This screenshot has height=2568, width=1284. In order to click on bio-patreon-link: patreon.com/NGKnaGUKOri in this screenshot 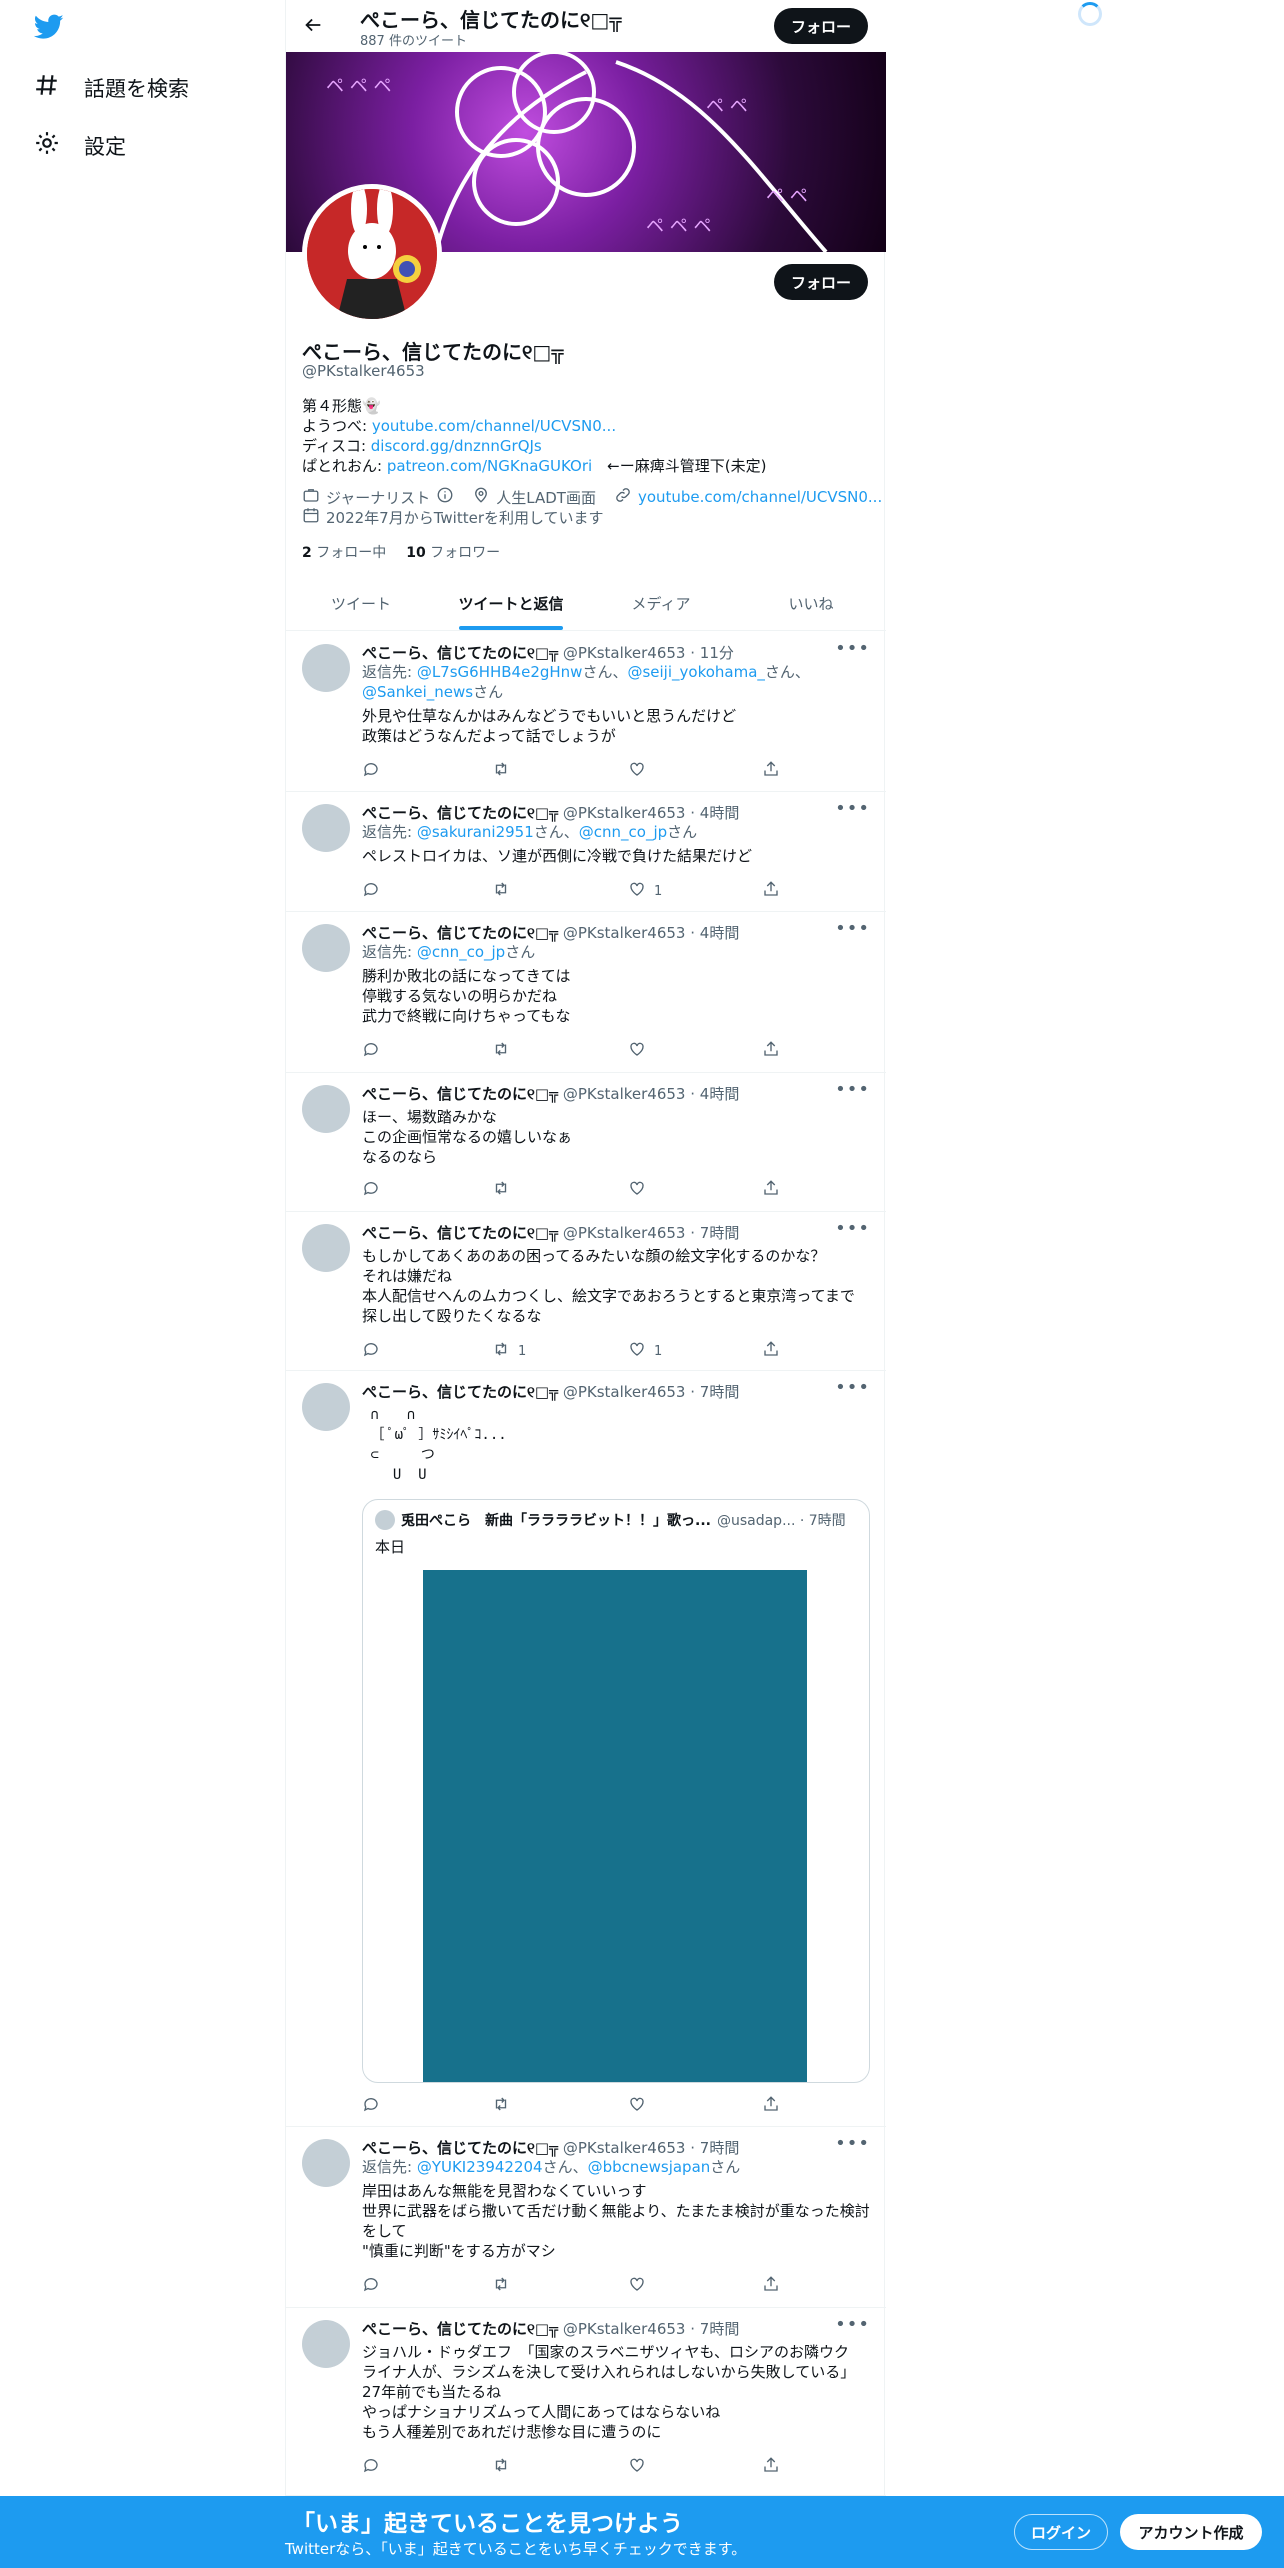, I will do `click(489, 466)`.